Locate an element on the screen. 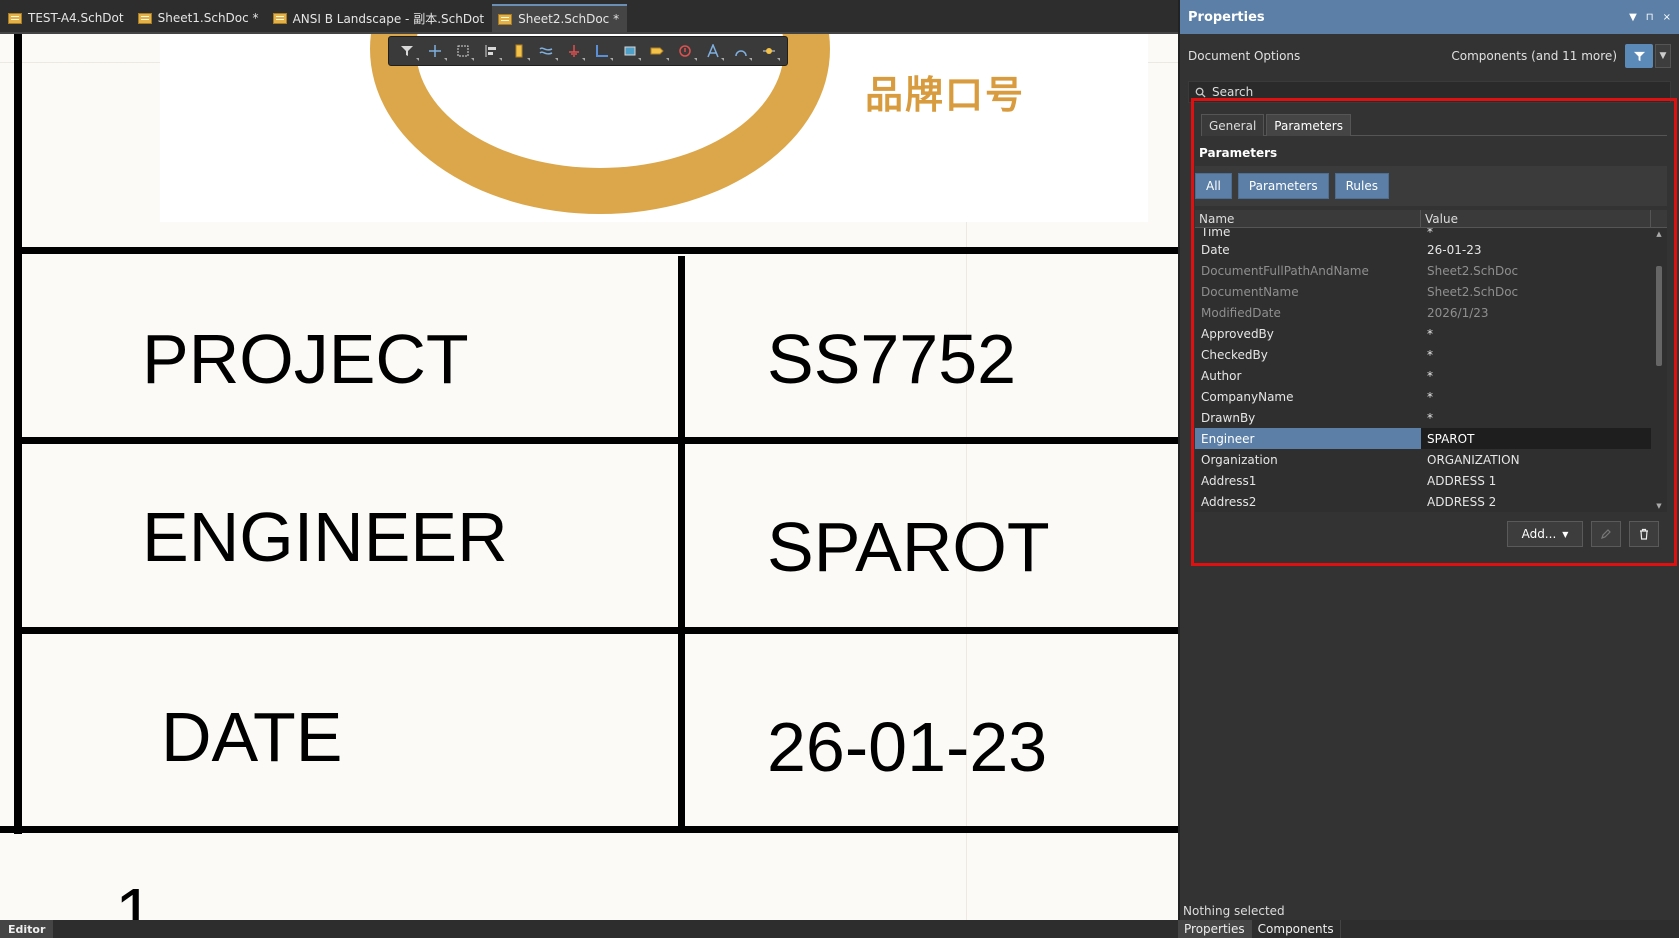 This screenshot has height=938, width=1679. no-erc-icon is located at coordinates (685, 51).